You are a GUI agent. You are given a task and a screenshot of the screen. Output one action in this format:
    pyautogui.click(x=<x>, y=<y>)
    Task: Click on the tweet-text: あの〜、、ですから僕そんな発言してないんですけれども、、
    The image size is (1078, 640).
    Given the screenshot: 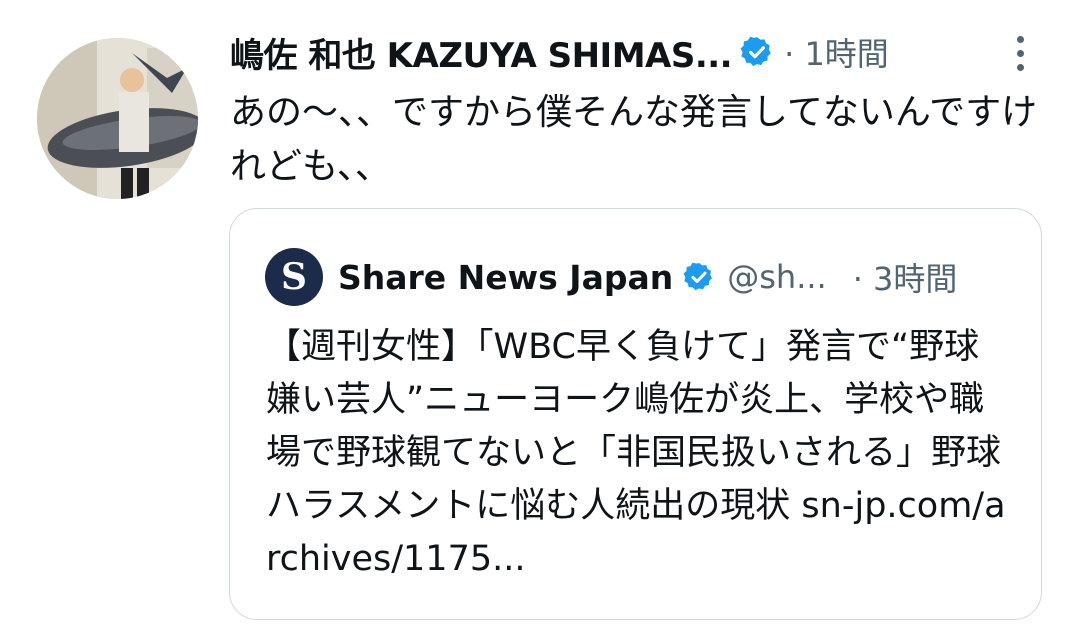 What is the action you would take?
    pyautogui.click(x=634, y=139)
    